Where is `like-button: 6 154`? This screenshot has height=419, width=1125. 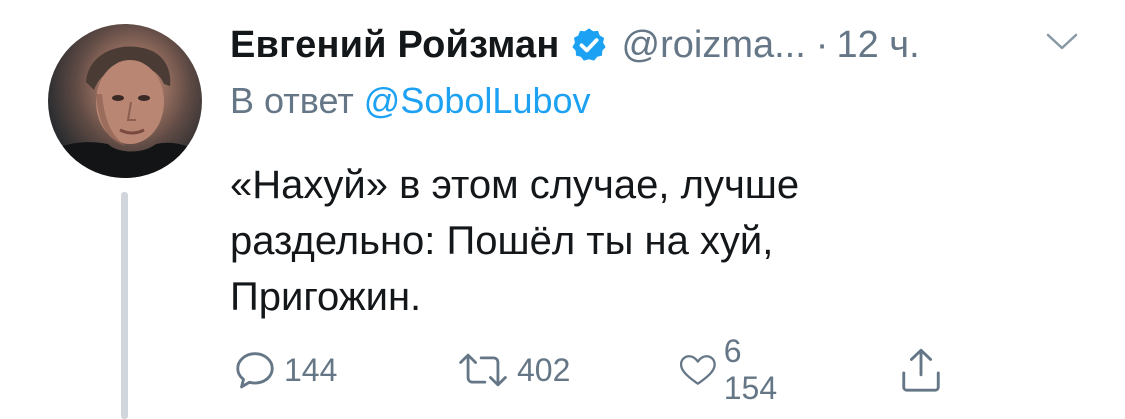 like-button: 6 154 is located at coordinates (732, 369).